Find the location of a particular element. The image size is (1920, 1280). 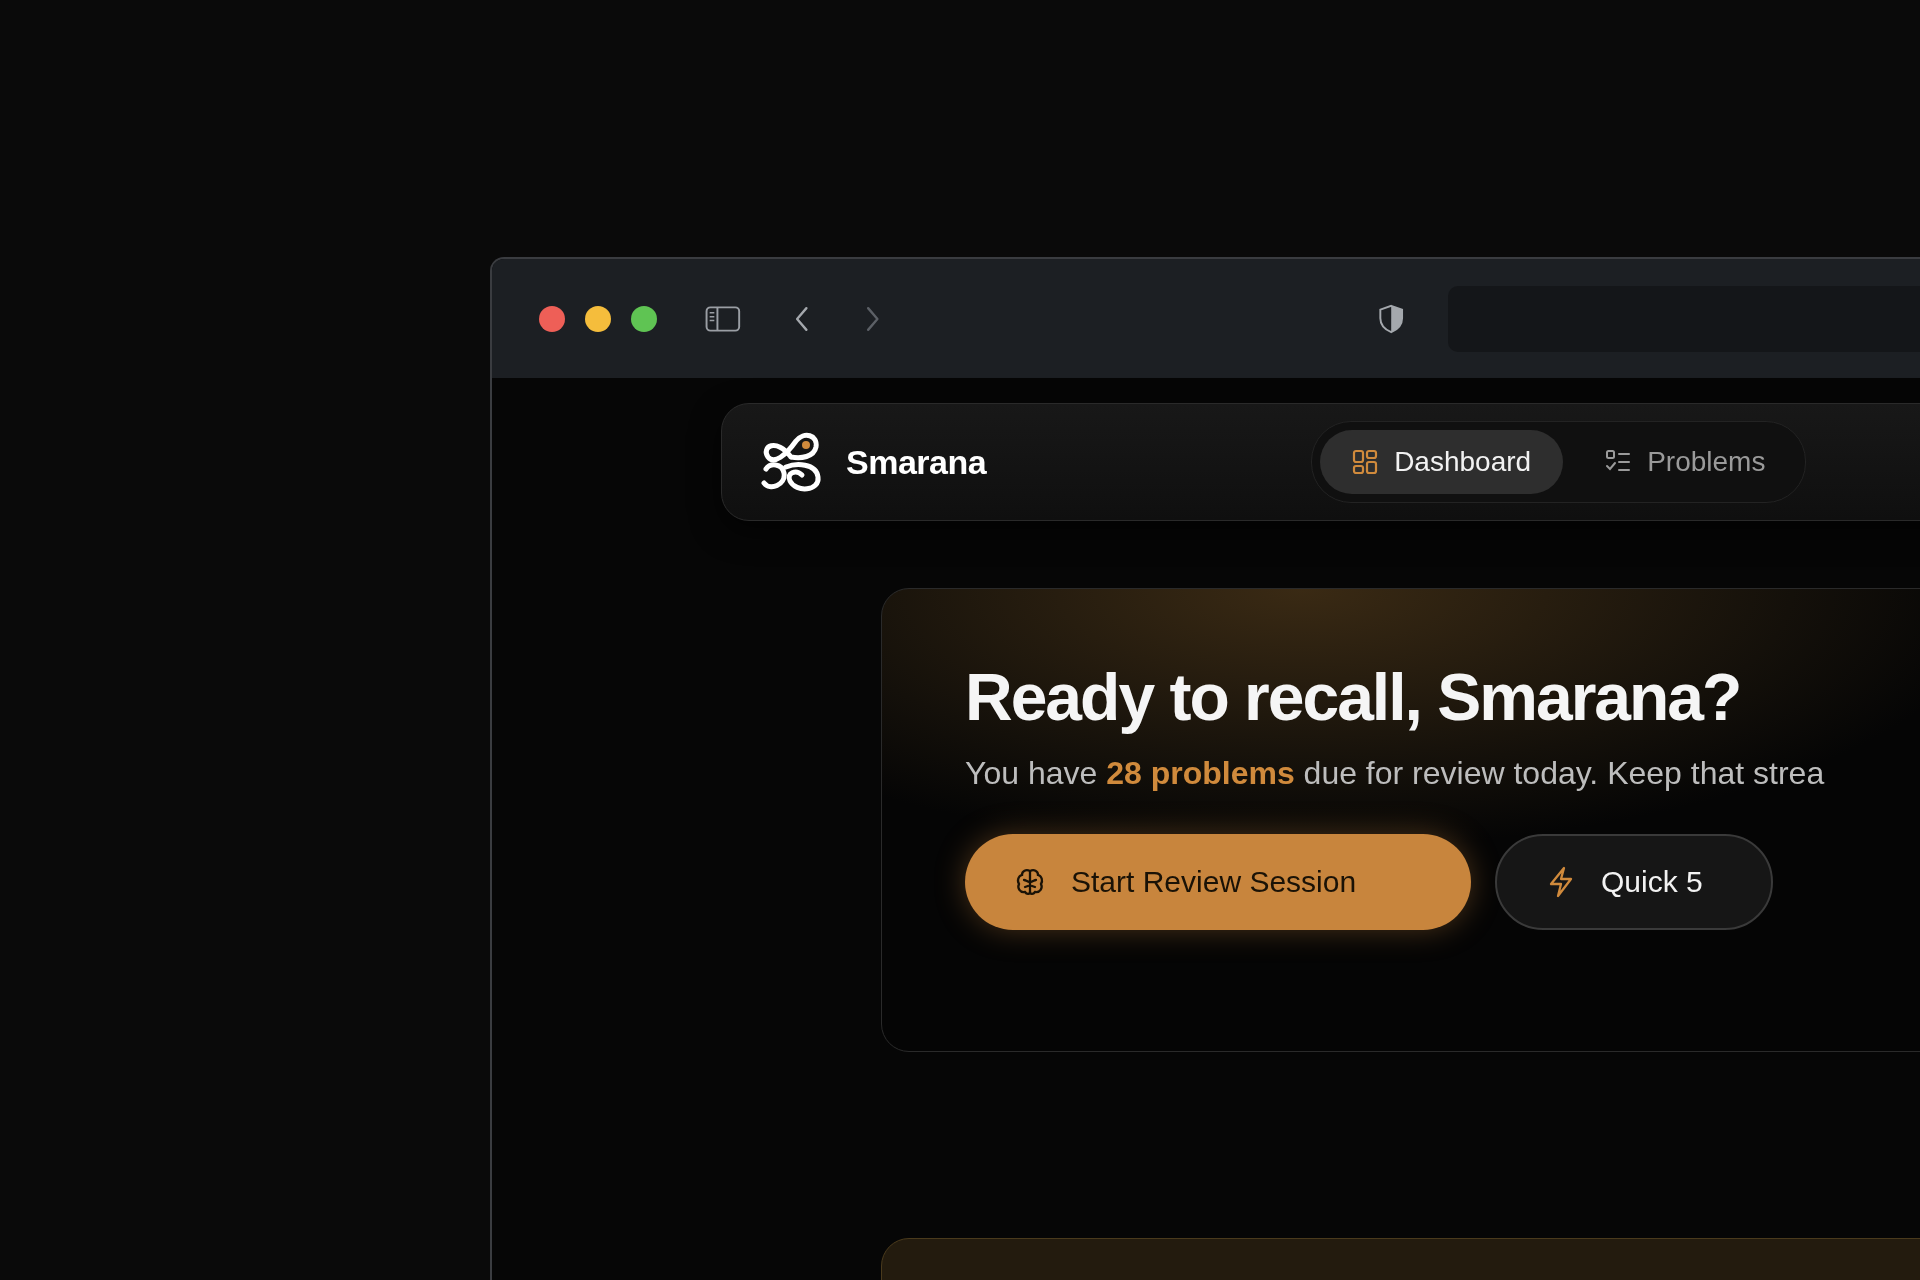

minimize-button is located at coordinates (598, 318).